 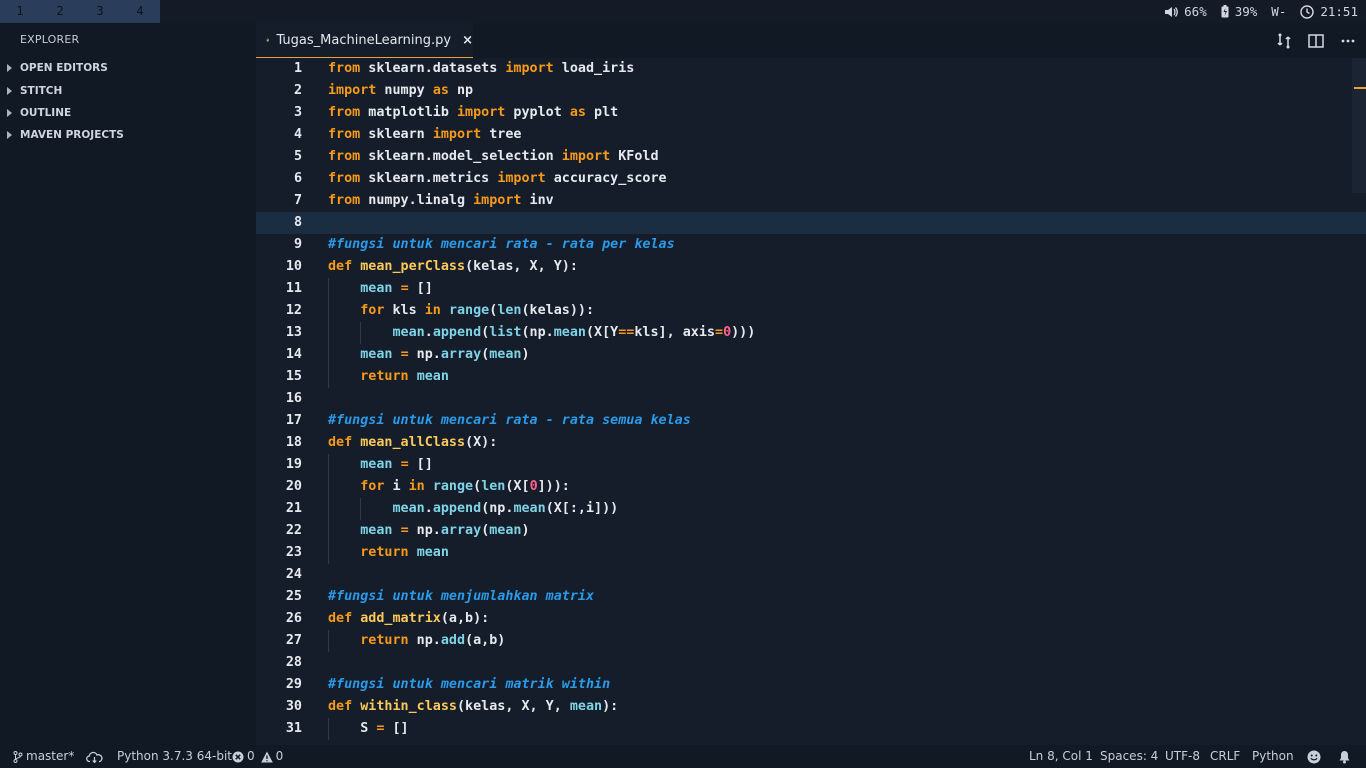 I want to click on line-number: 8, so click(x=297, y=222).